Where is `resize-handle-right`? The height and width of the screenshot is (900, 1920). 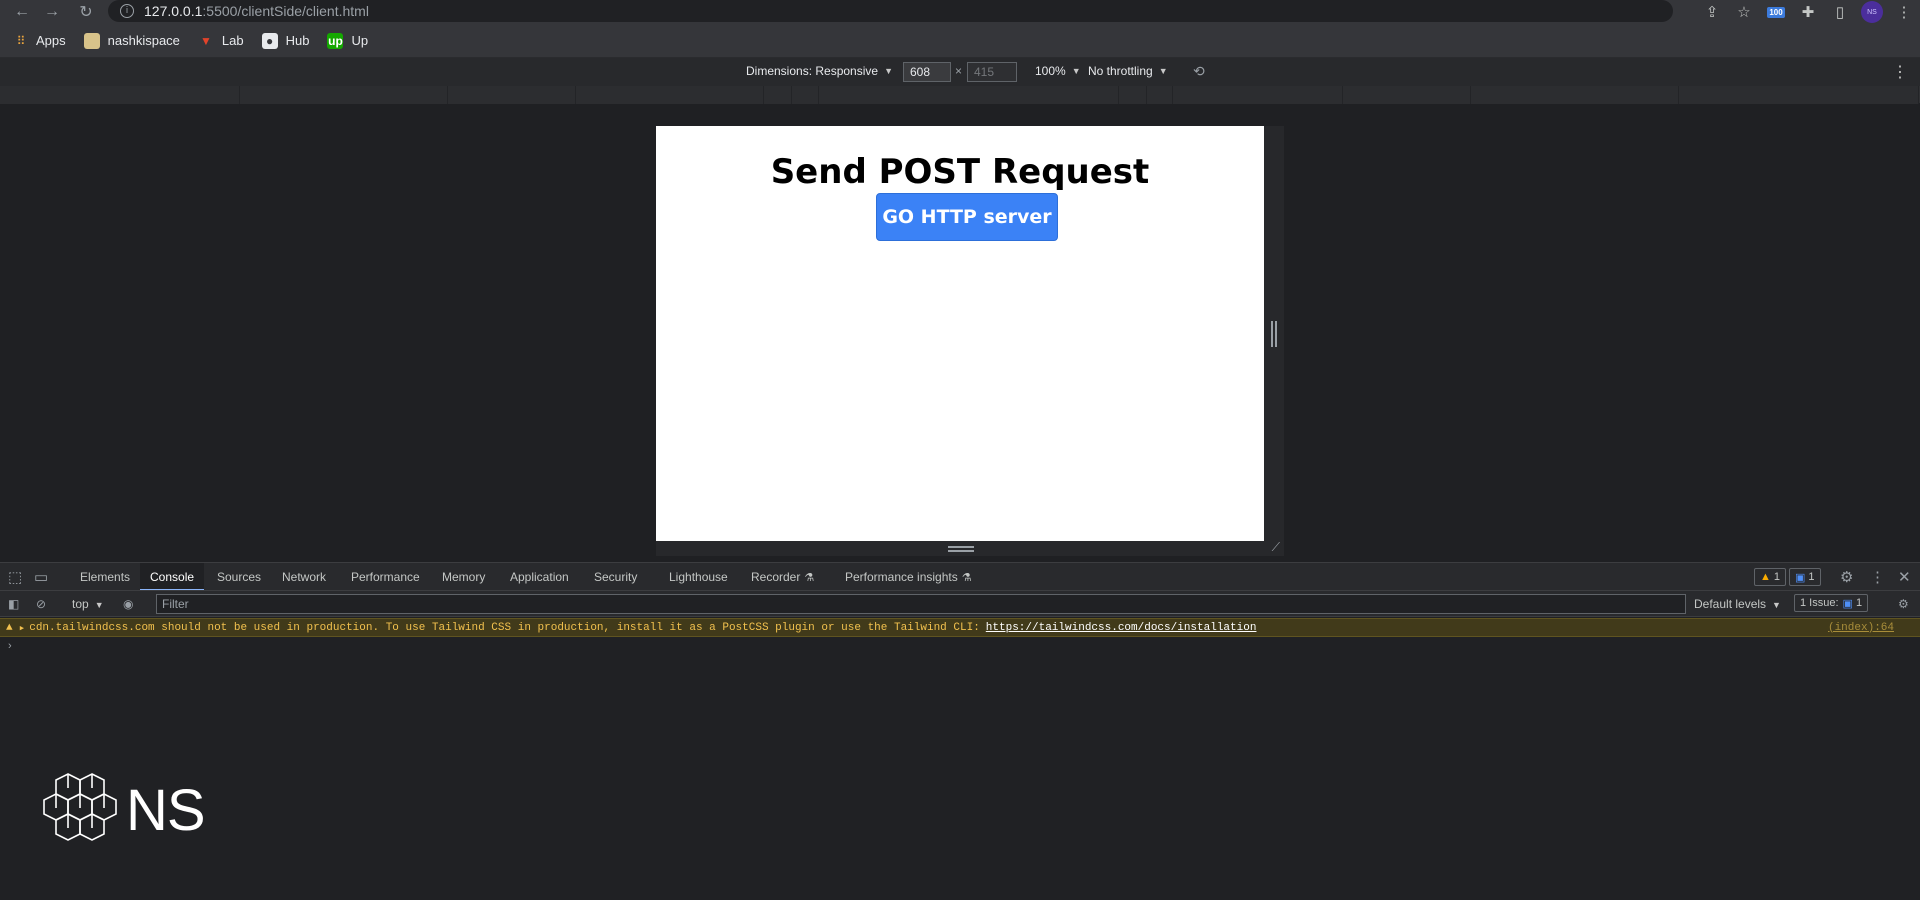 resize-handle-right is located at coordinates (1274, 341).